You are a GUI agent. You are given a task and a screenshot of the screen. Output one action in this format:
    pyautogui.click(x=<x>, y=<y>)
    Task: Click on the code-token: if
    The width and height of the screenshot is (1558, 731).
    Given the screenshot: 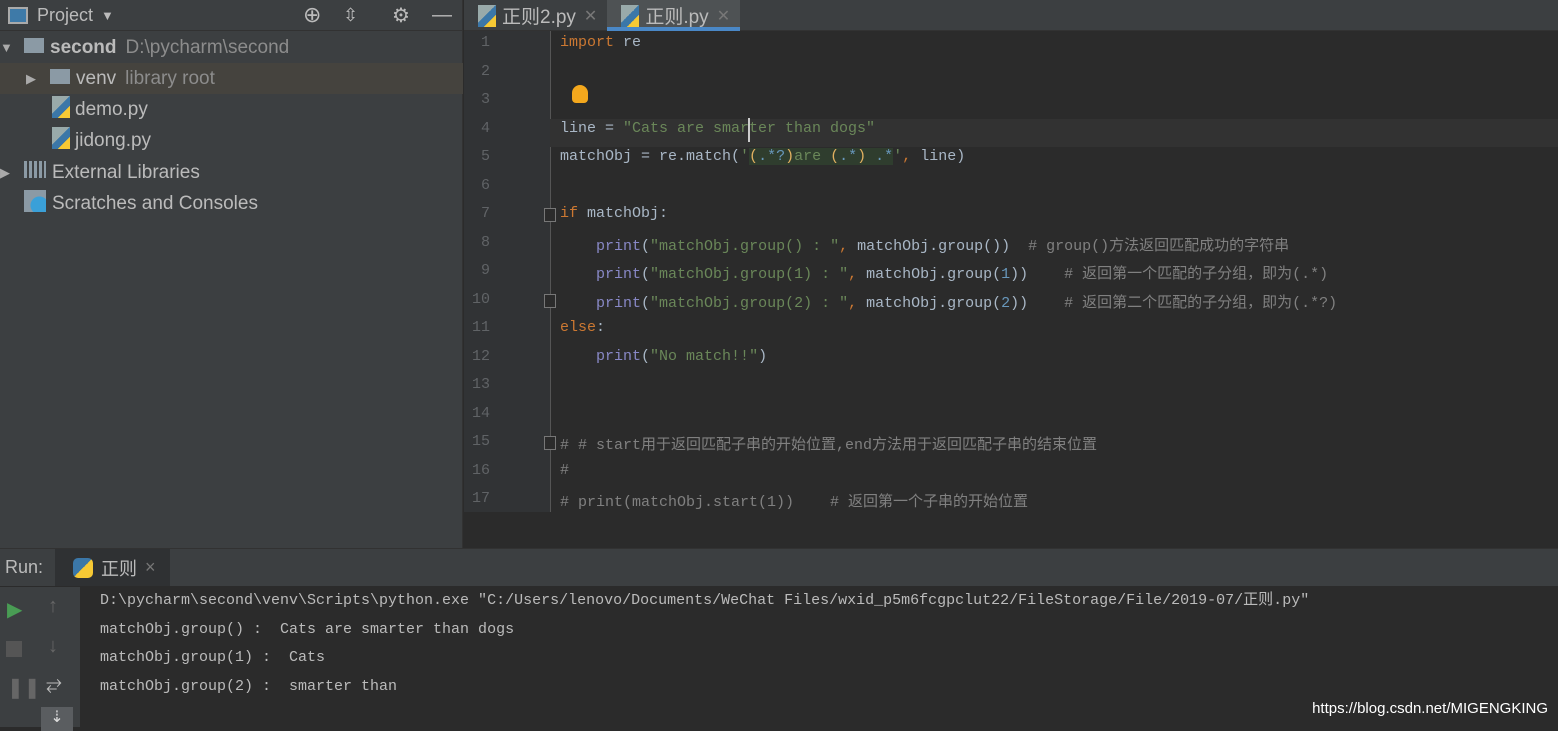 What is the action you would take?
    pyautogui.click(x=569, y=213)
    